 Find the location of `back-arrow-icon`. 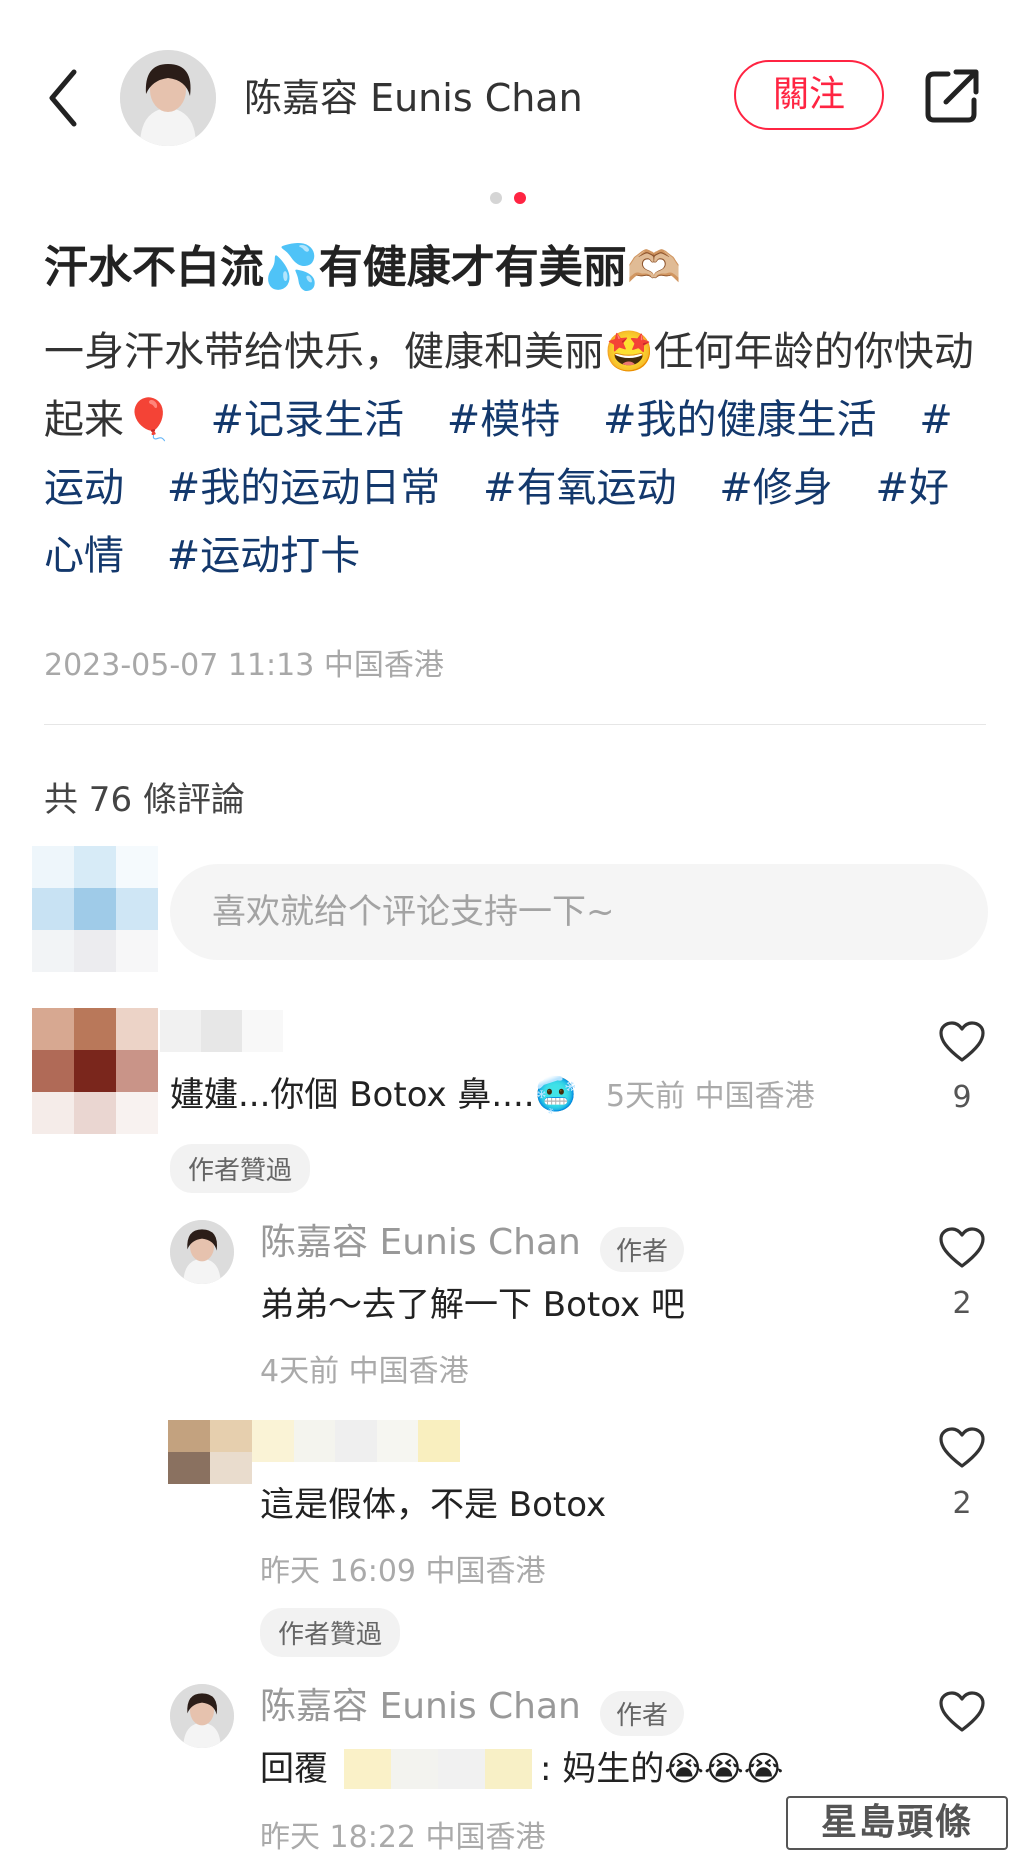

back-arrow-icon is located at coordinates (64, 98).